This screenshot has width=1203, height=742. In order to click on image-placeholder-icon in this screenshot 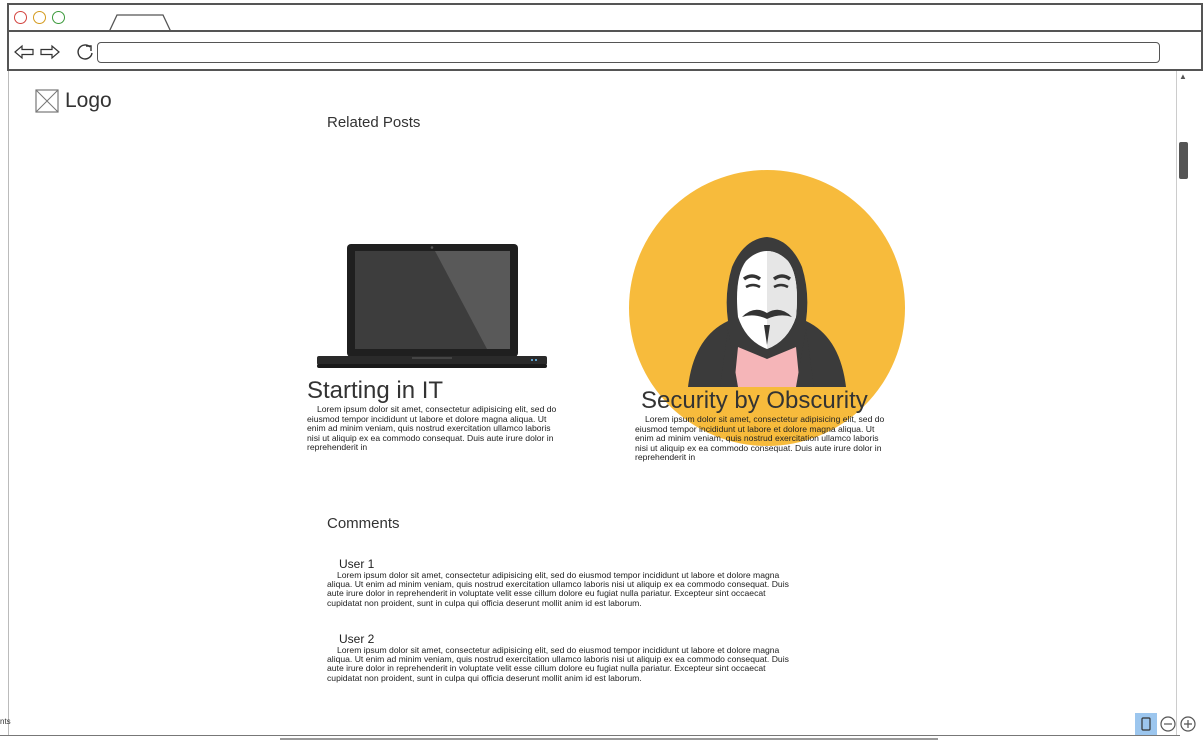, I will do `click(47, 101)`.